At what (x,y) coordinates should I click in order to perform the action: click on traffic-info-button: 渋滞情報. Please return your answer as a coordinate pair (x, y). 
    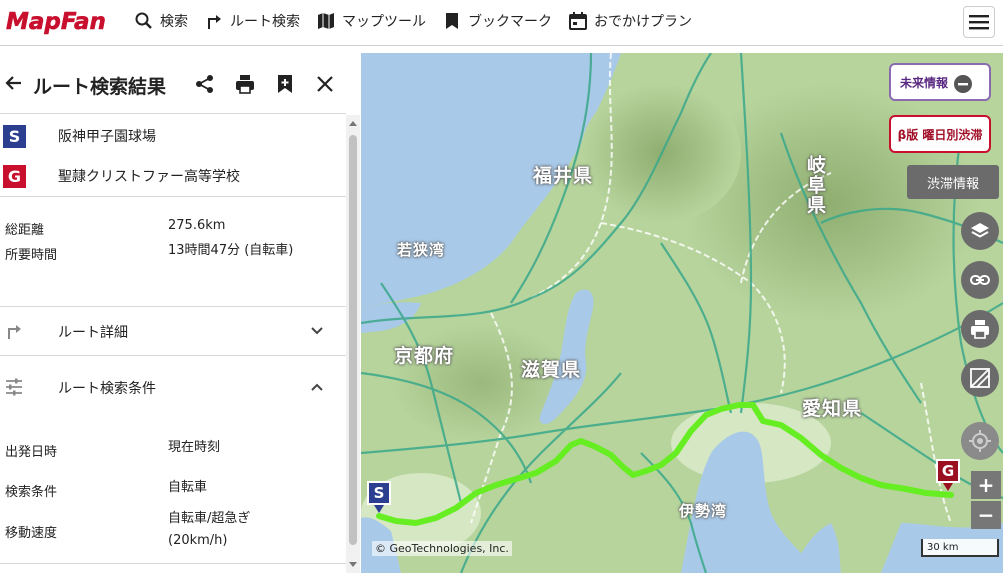
    Looking at the image, I should click on (953, 182).